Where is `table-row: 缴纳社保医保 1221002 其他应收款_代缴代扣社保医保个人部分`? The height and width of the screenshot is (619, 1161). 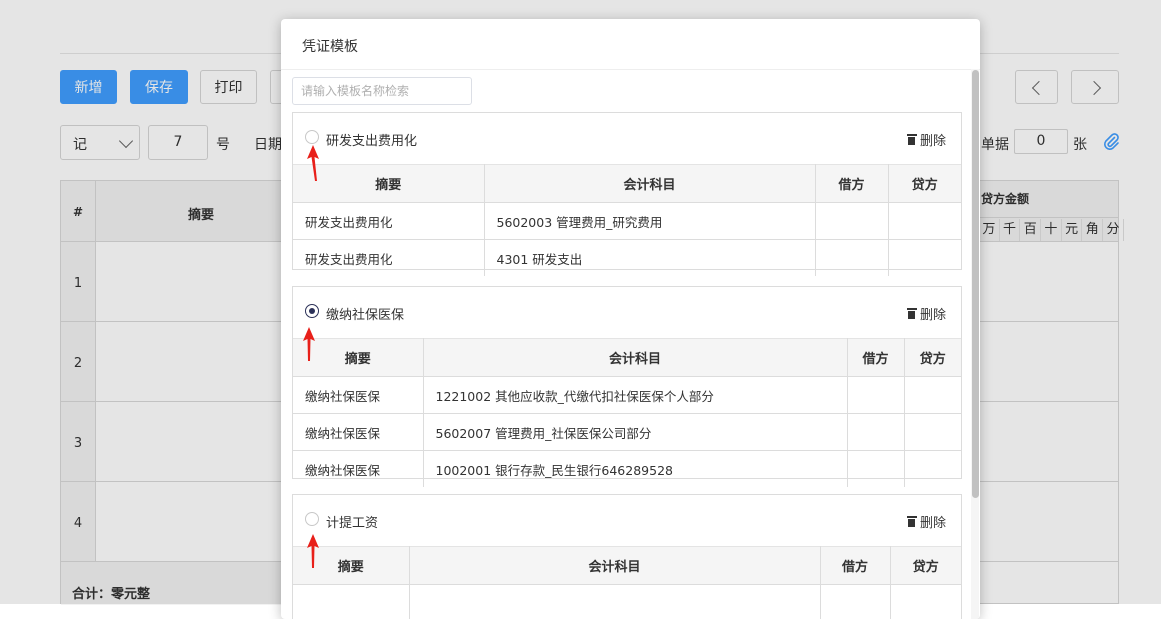 table-row: 缴纳社保医保 1221002 其他应收款_代缴代扣社保医保个人部分 is located at coordinates (627, 395).